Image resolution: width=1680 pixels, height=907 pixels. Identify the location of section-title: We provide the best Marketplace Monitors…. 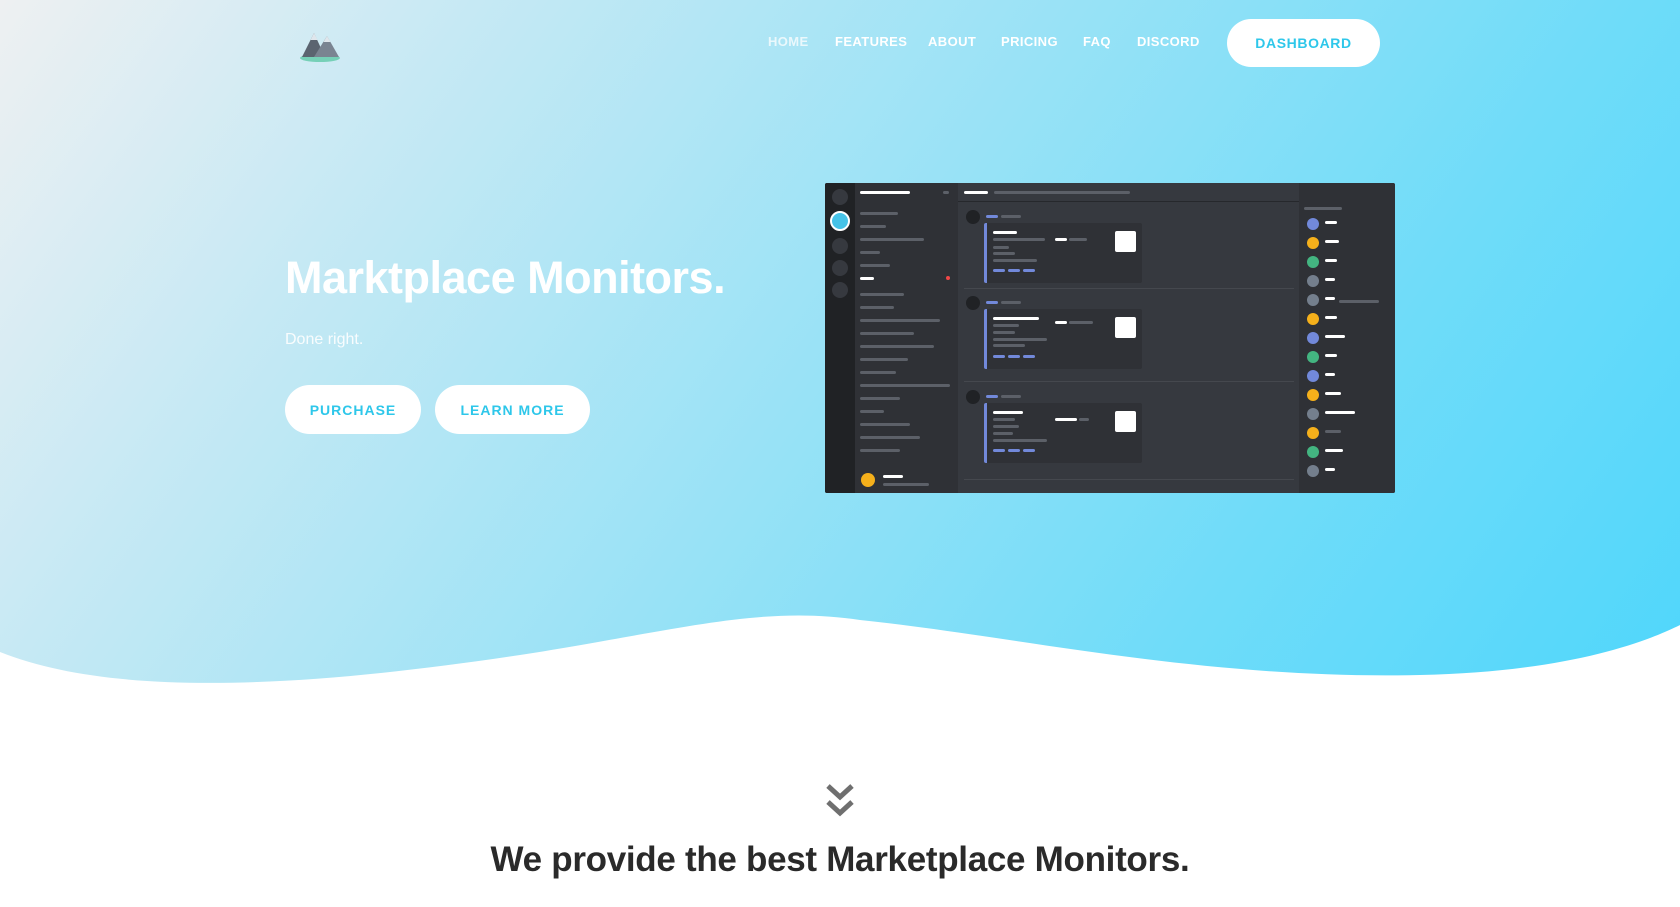
(840, 859).